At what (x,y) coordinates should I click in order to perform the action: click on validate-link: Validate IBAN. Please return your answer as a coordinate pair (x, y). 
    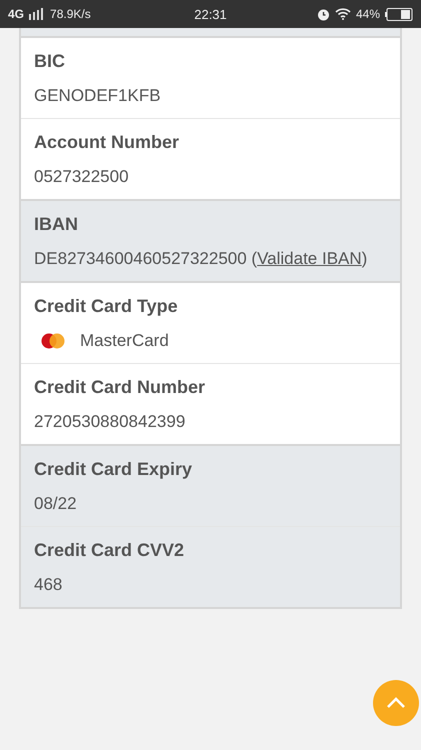
    Looking at the image, I should click on (309, 258).